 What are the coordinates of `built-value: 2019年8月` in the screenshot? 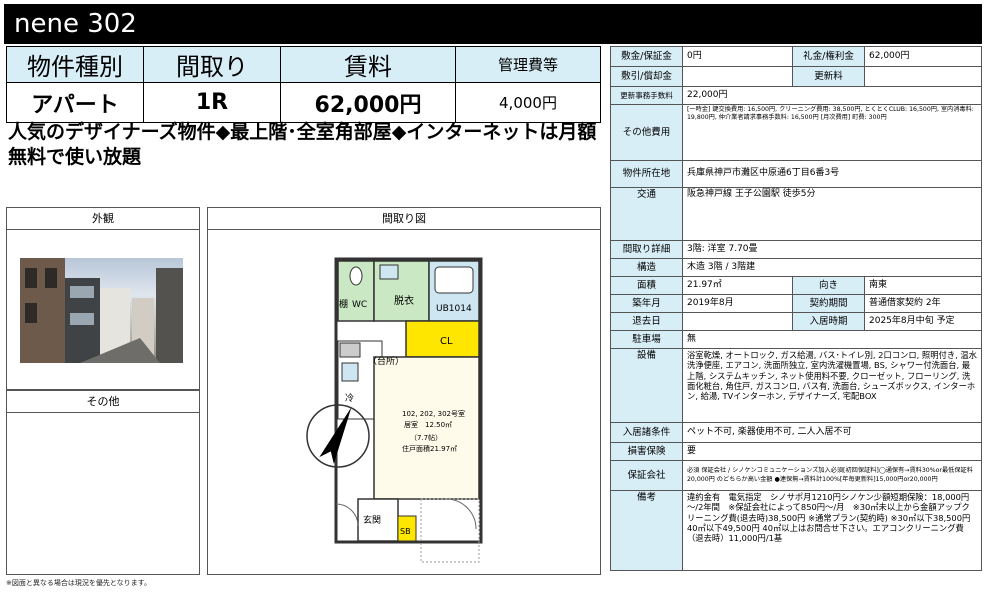 It's located at (737, 303).